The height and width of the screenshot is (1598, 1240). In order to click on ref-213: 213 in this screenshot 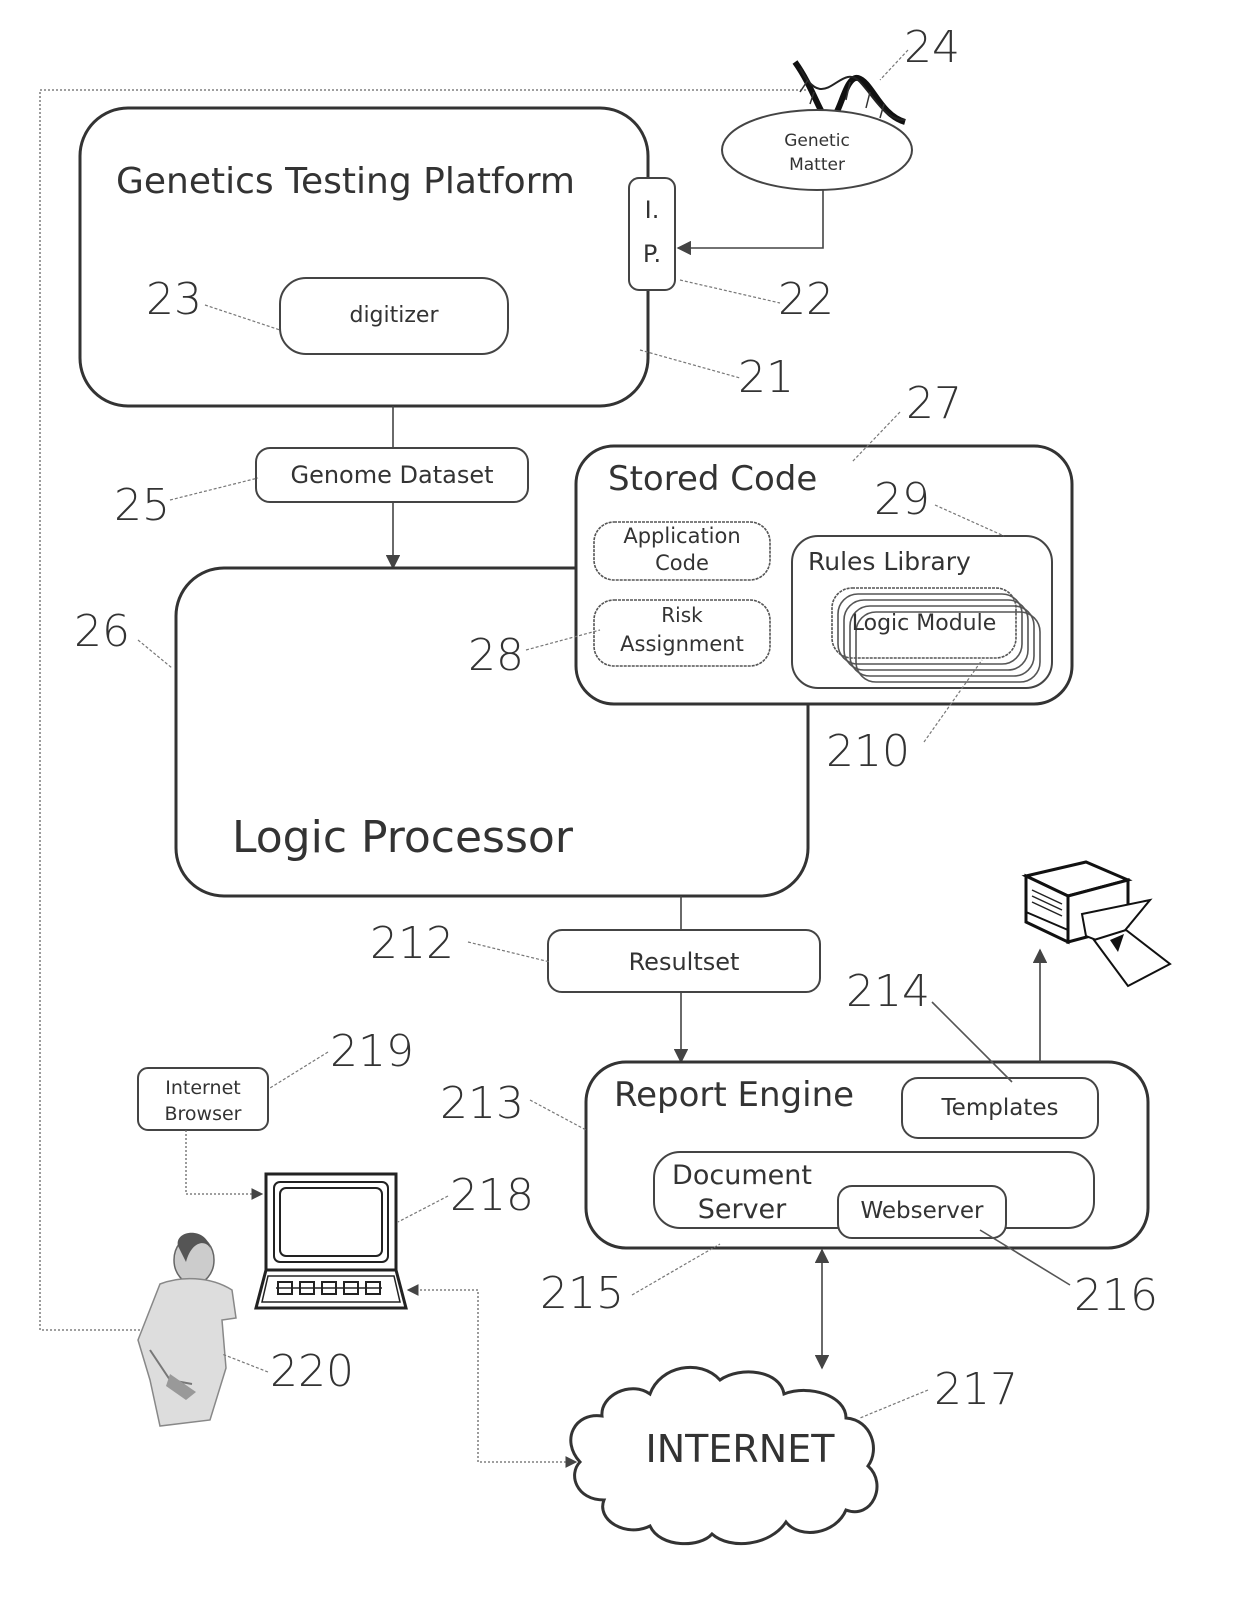, I will do `click(482, 1103)`.